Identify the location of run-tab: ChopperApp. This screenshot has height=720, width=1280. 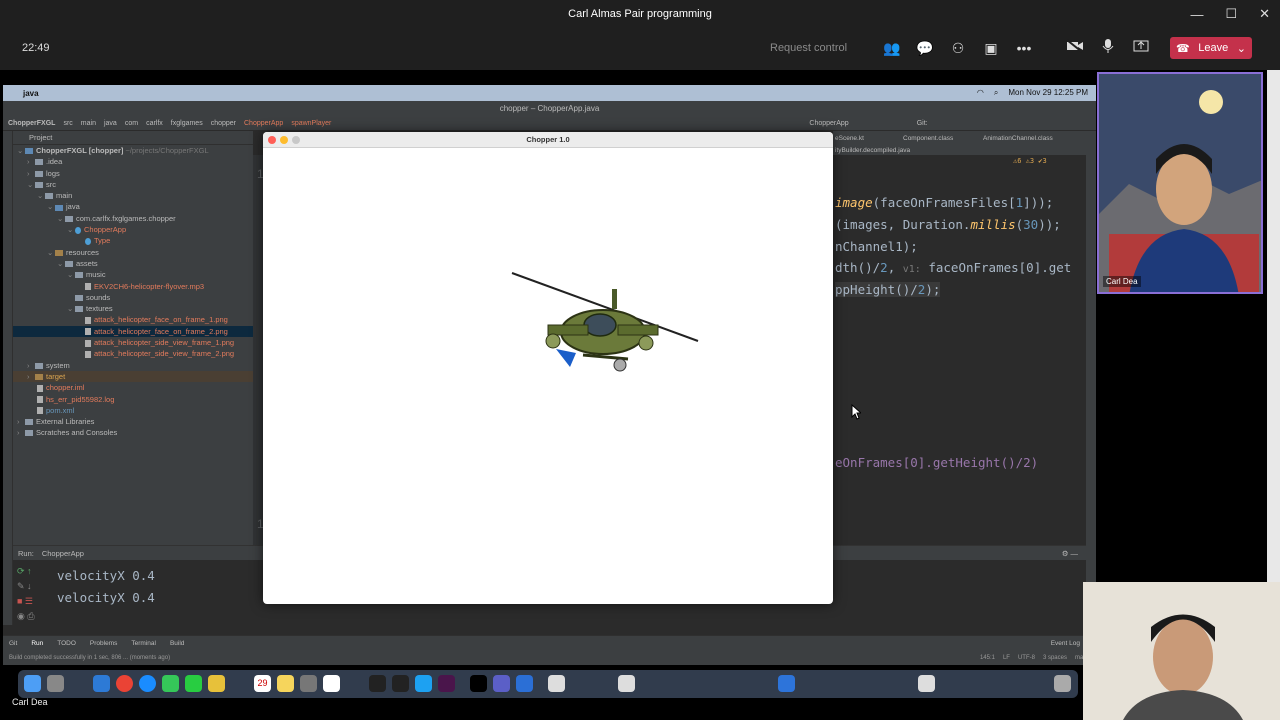
(63, 553).